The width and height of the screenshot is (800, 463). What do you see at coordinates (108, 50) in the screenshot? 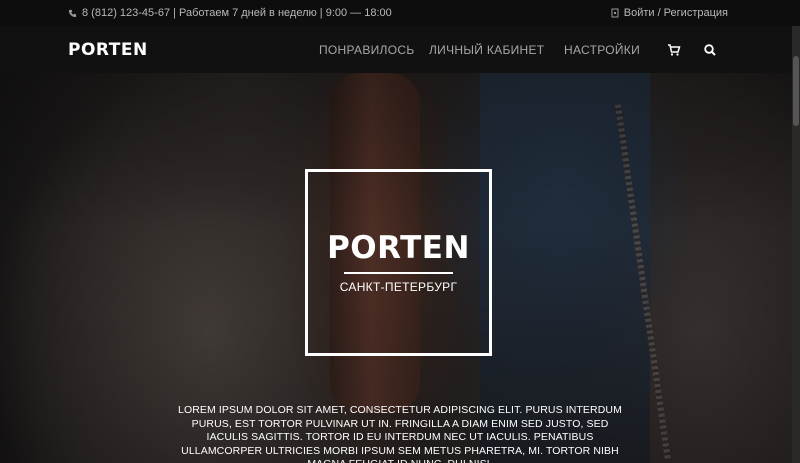
I see `site-logo: PORTEN` at bounding box center [108, 50].